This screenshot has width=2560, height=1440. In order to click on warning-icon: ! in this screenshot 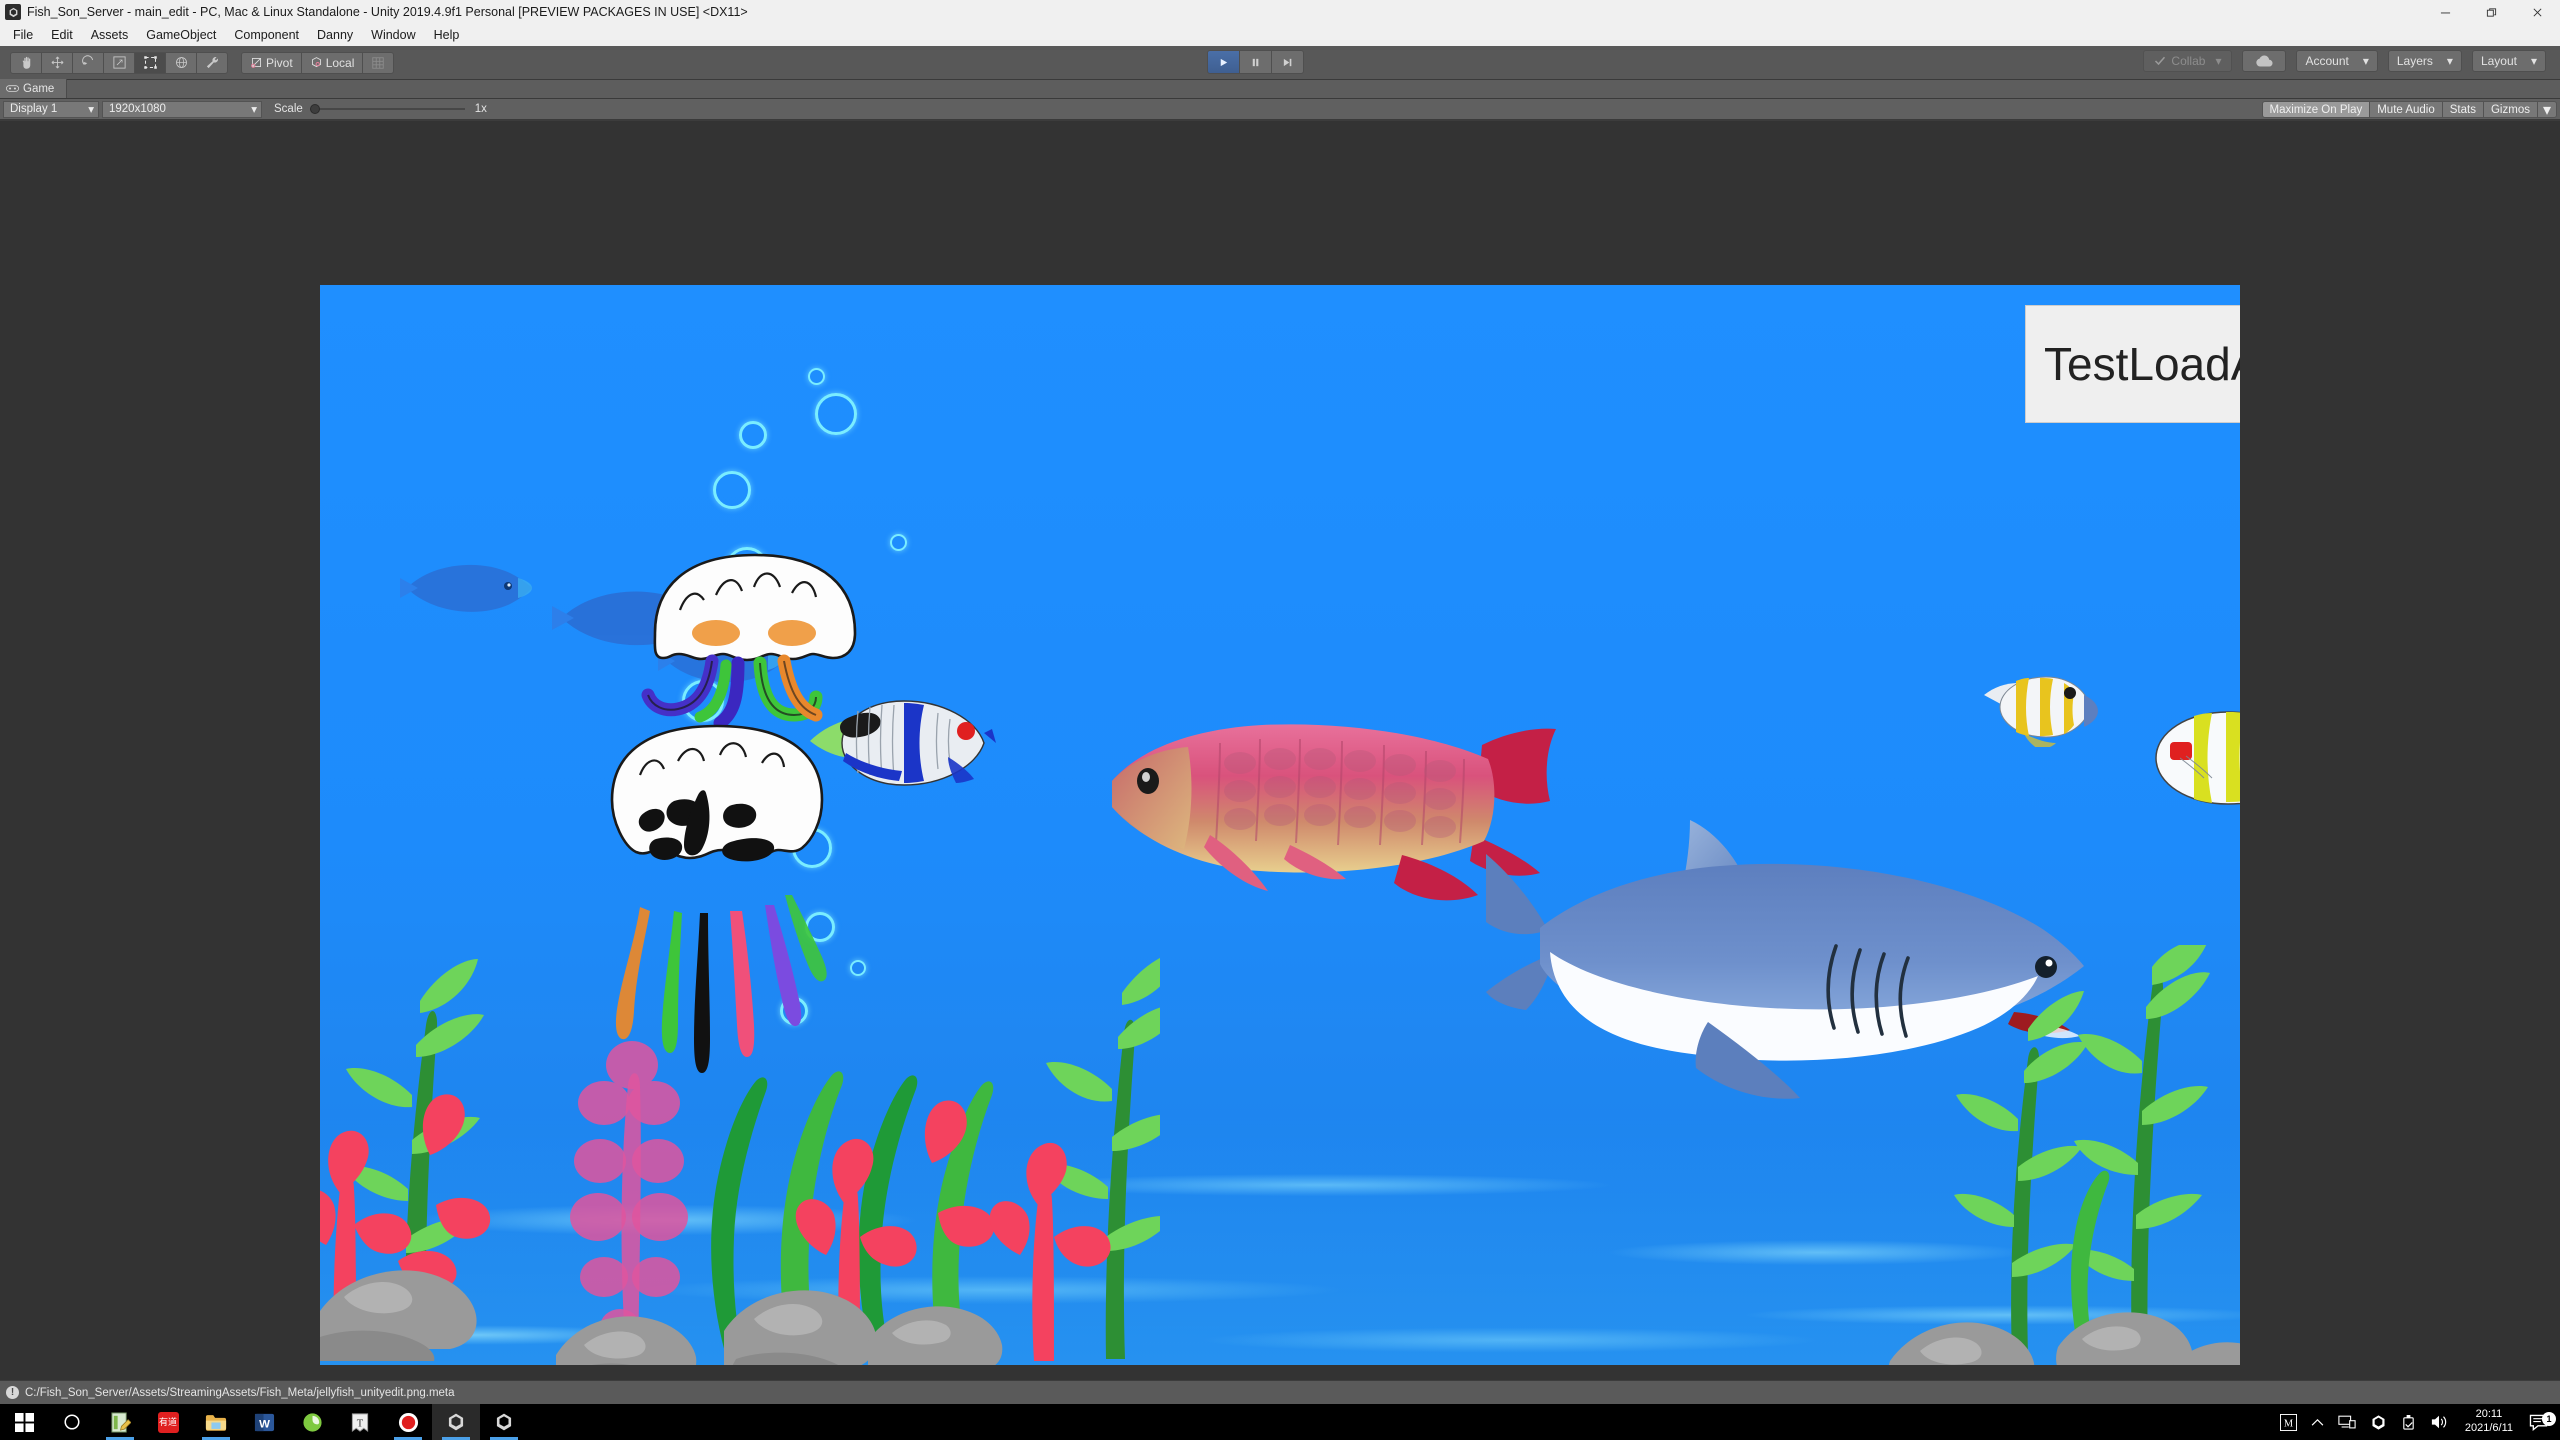, I will do `click(12, 1392)`.